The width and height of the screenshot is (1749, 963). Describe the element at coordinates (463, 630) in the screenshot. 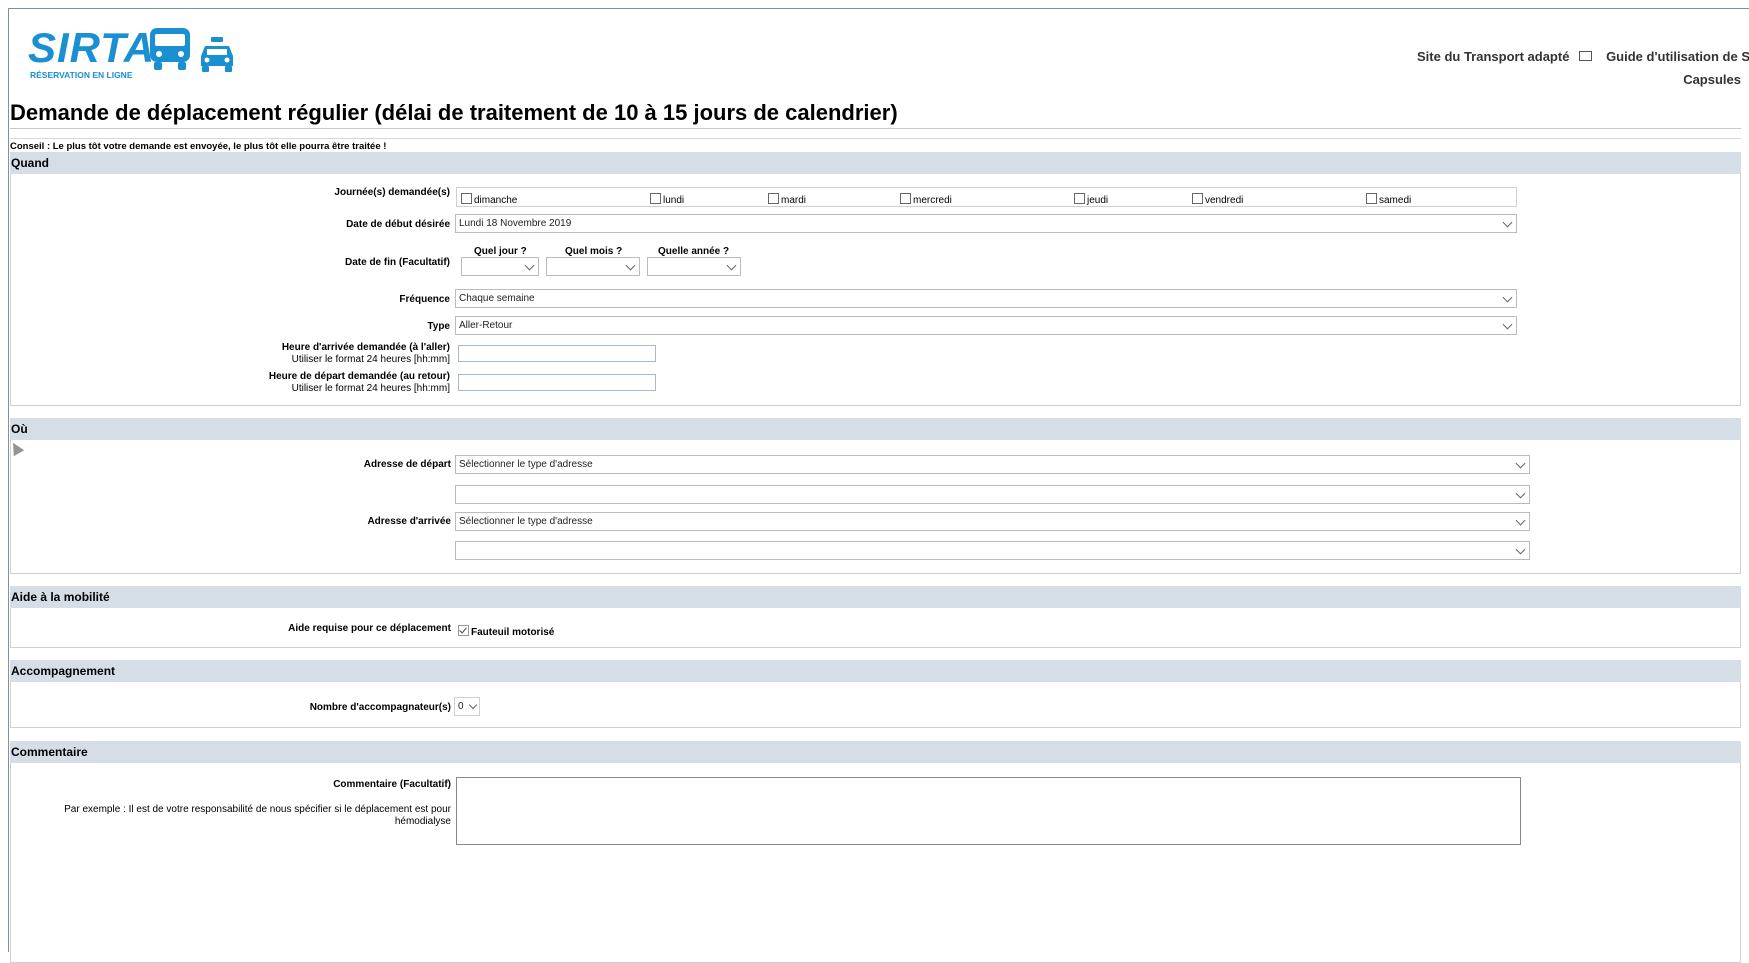

I see `checkbox-box-checked` at that location.